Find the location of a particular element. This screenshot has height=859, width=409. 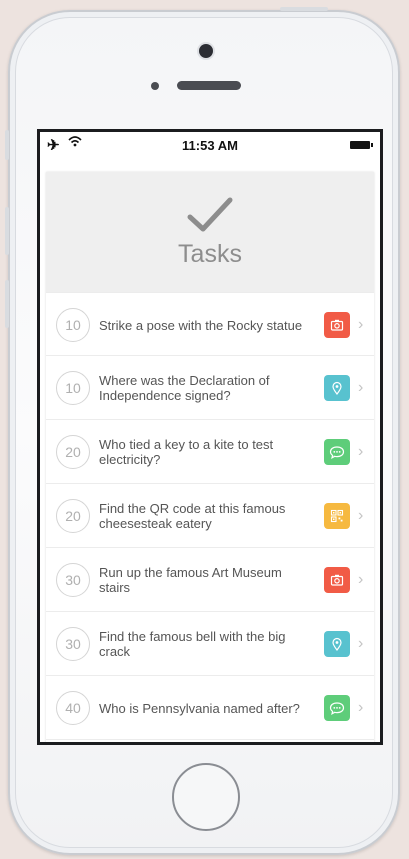

task-label: Strike a pose with the Rocky statue is located at coordinates (201, 325).